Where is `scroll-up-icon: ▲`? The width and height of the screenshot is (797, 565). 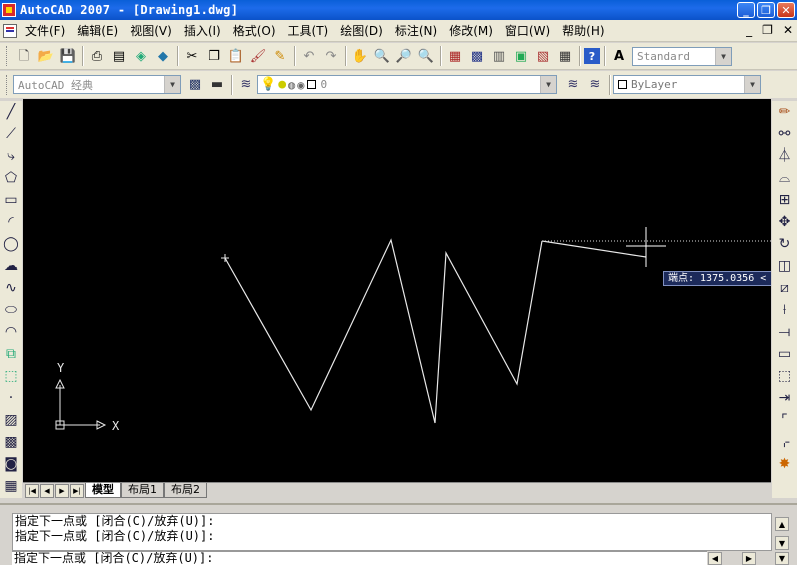 scroll-up-icon: ▲ is located at coordinates (782, 524).